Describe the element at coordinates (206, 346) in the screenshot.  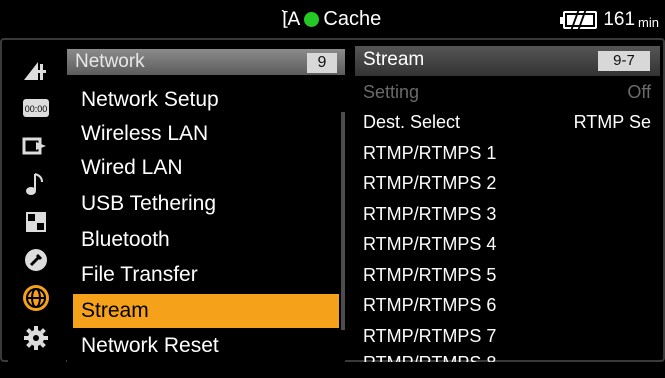
I see `menu-item-network-reset: Network Reset` at that location.